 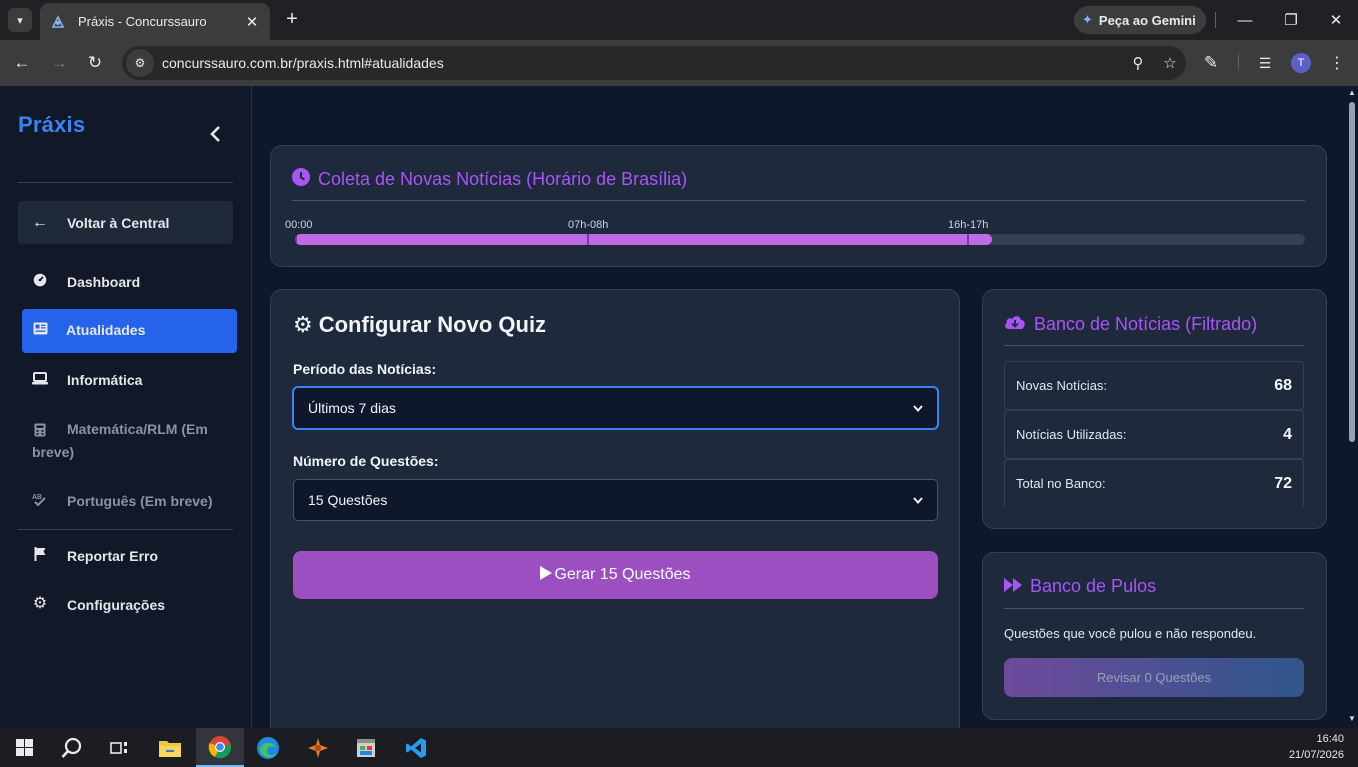 What do you see at coordinates (37, 497) in the screenshot?
I see `svg-text: AB` at bounding box center [37, 497].